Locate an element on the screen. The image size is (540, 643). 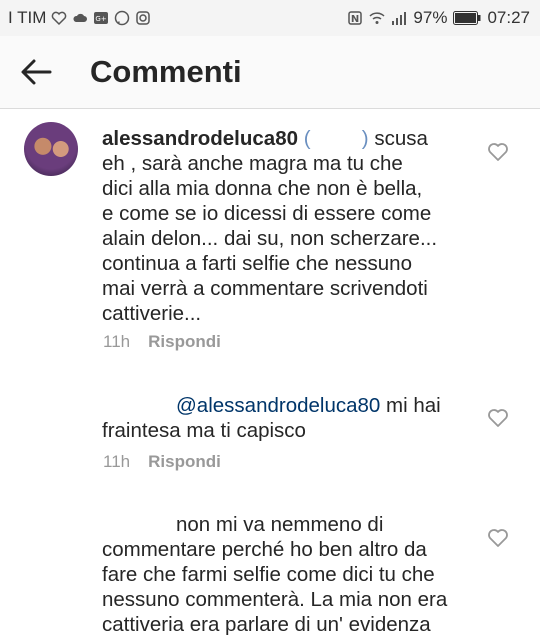
back-arrow-icon is located at coordinates (36, 72).